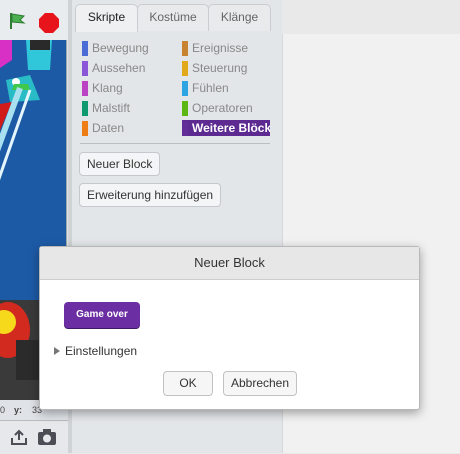 This screenshot has width=460, height=454. I want to click on x-coordinate-value: 0, so click(3, 410).